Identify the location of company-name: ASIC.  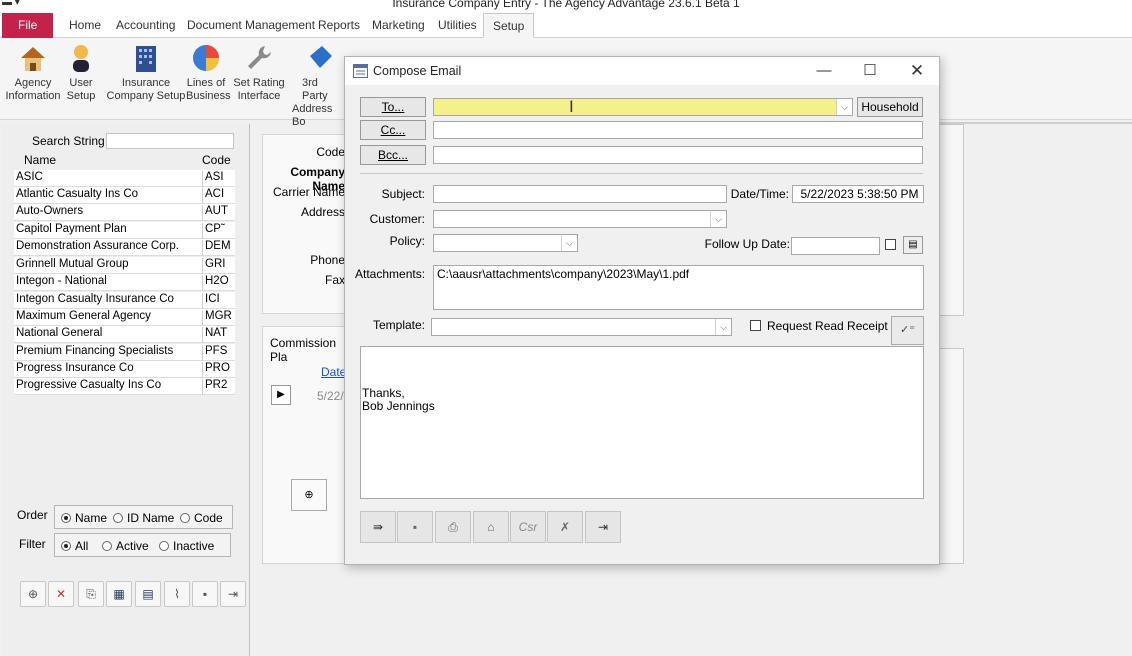
(29, 177).